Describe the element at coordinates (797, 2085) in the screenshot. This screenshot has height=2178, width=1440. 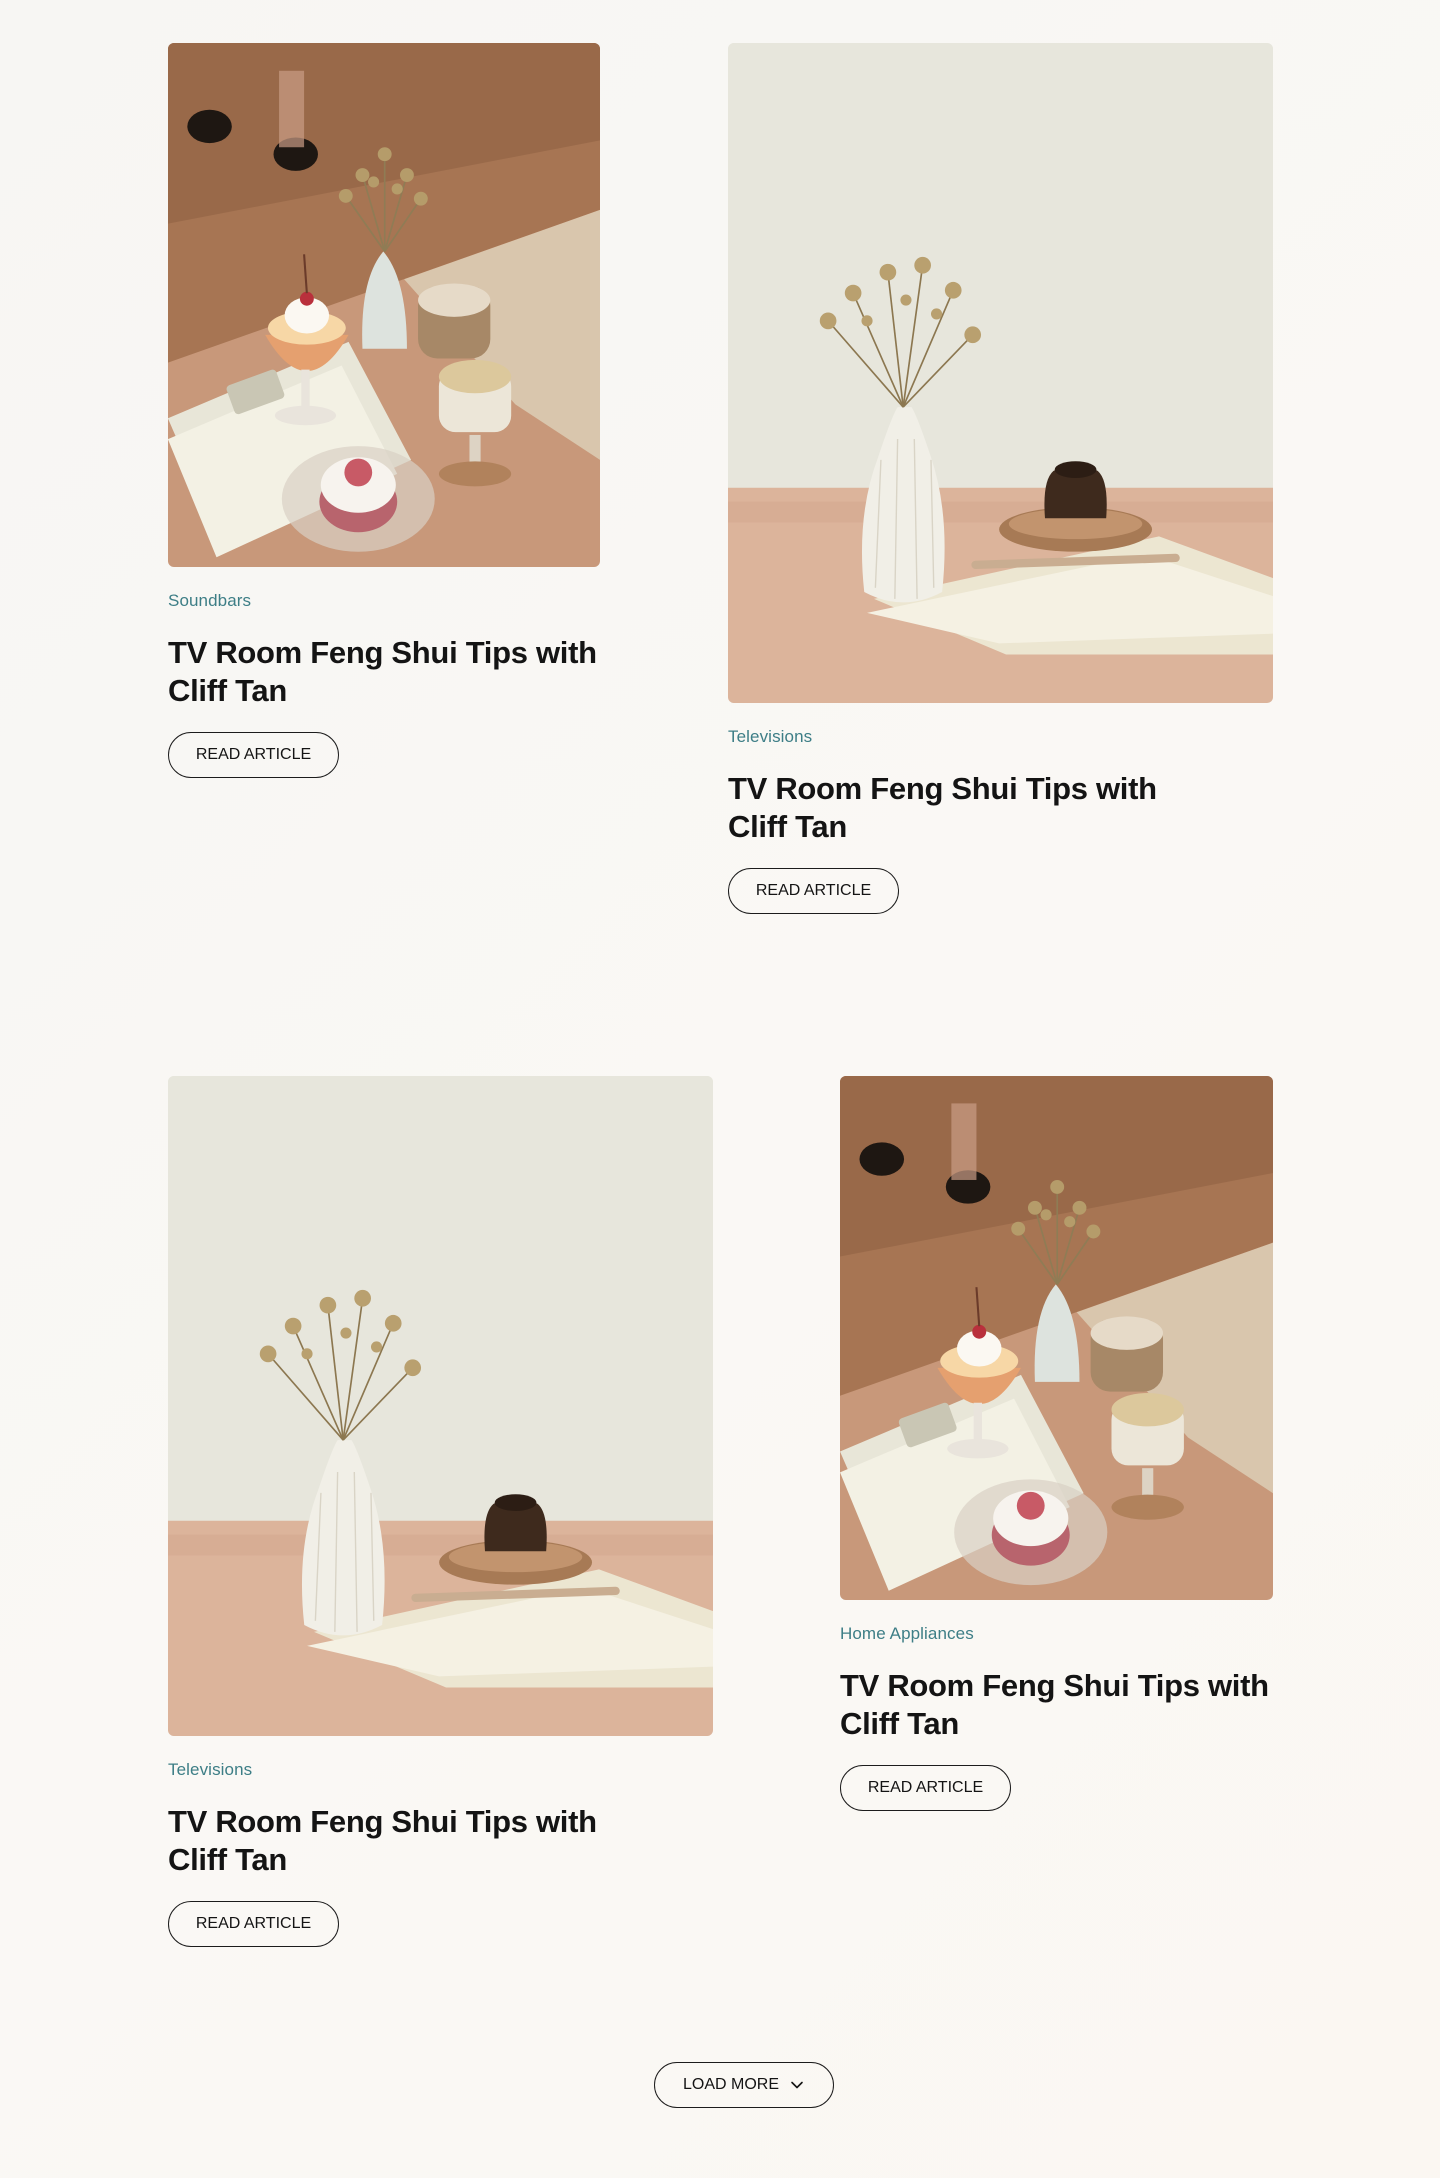
I see `chevron-down-icon` at that location.